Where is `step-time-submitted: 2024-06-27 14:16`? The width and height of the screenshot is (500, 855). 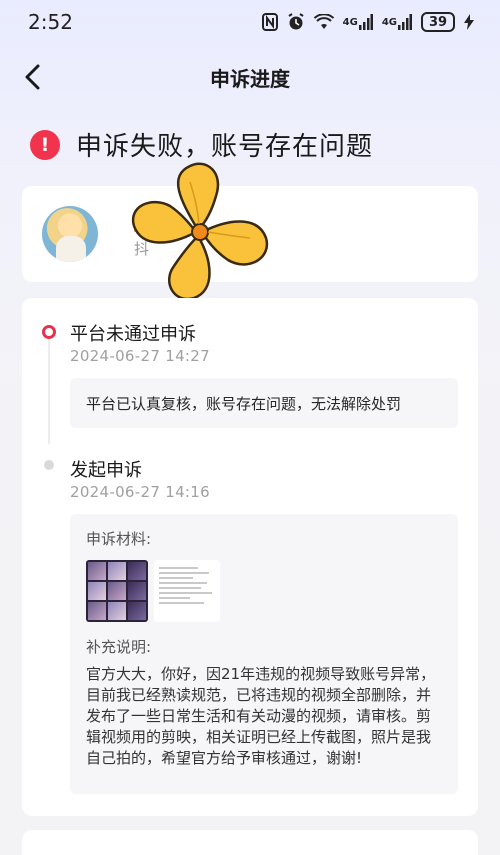 step-time-submitted: 2024-06-27 14:16 is located at coordinates (140, 492).